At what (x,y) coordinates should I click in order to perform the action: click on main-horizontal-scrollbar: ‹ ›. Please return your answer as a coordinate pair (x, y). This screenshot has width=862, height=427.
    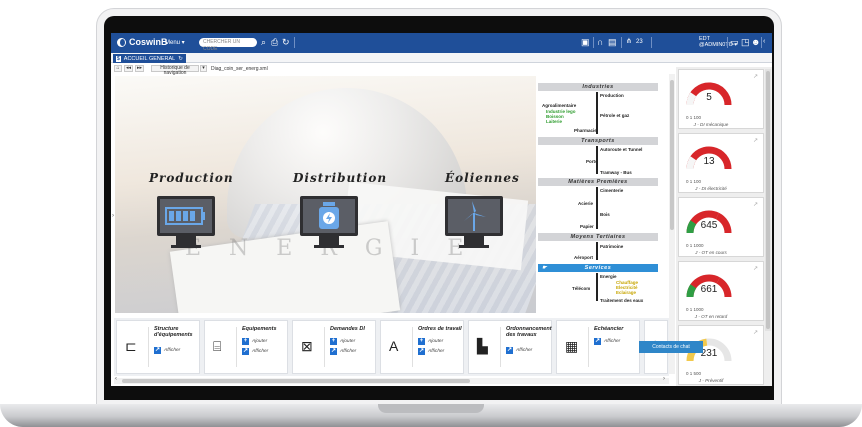
    Looking at the image, I should click on (391, 380).